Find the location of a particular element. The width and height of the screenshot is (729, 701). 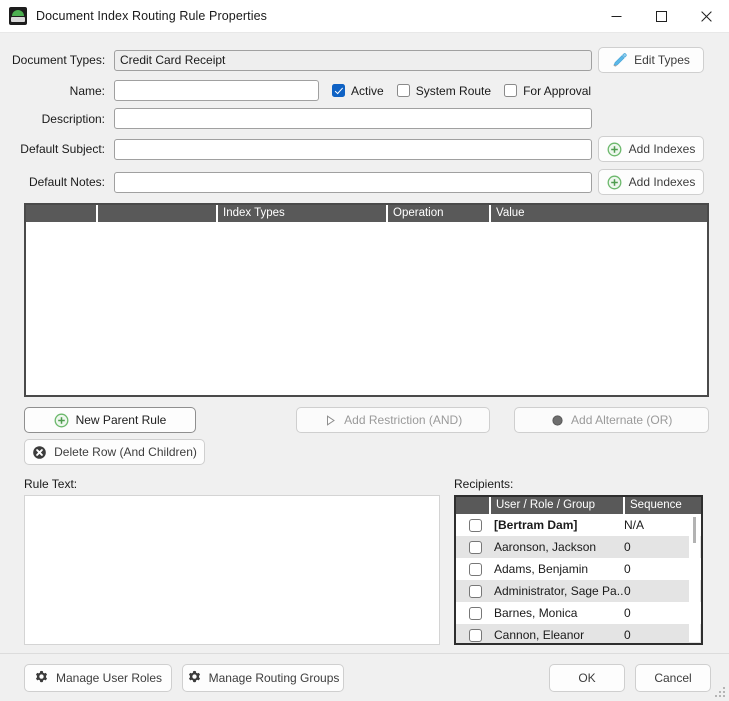

row-default-subject: Default Subject: Add Indexes is located at coordinates (360, 149).